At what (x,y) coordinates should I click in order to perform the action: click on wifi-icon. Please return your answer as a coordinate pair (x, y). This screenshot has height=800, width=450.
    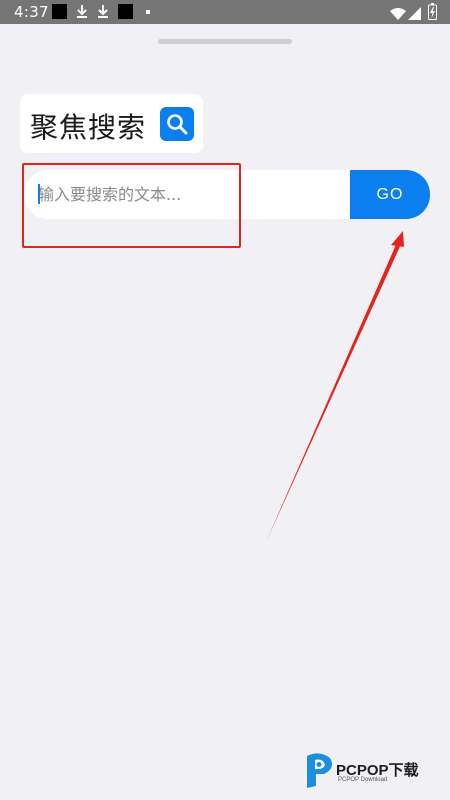
    Looking at the image, I should click on (398, 14).